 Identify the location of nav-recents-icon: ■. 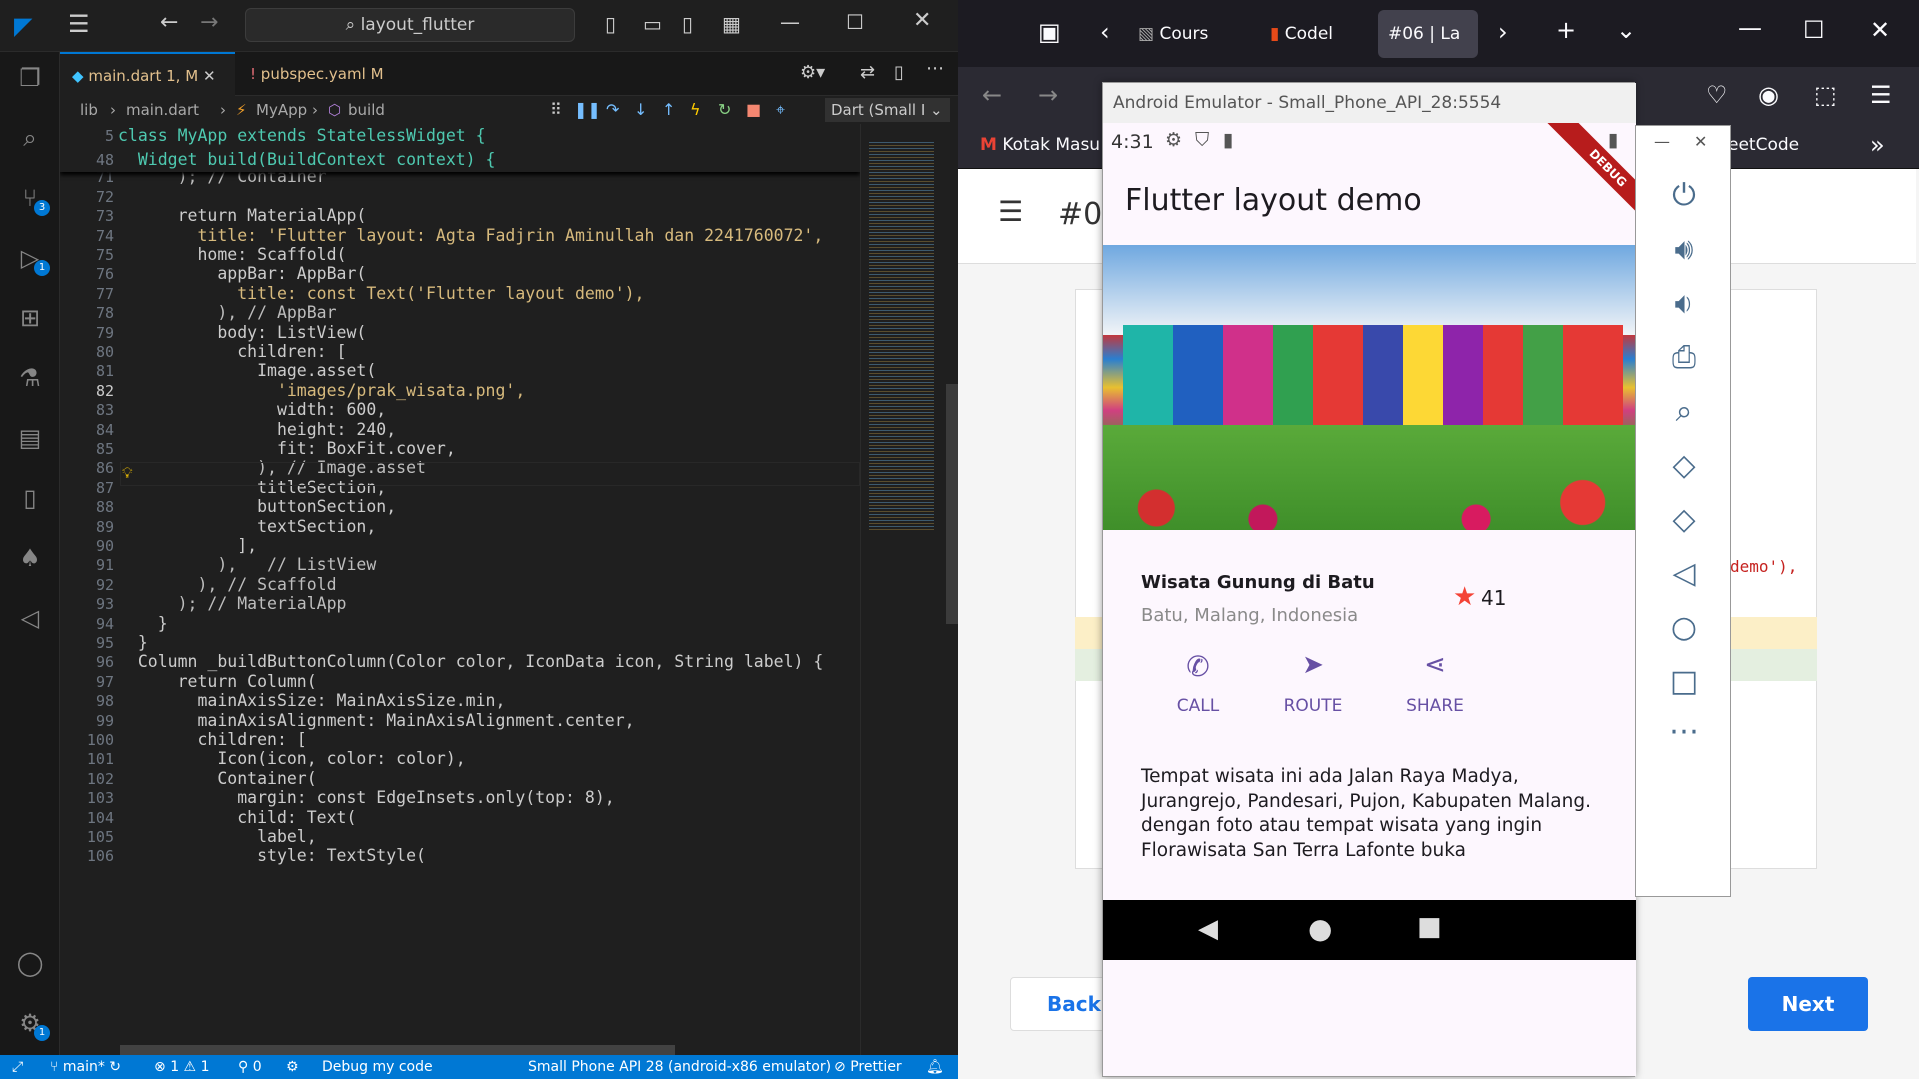
(1429, 927).